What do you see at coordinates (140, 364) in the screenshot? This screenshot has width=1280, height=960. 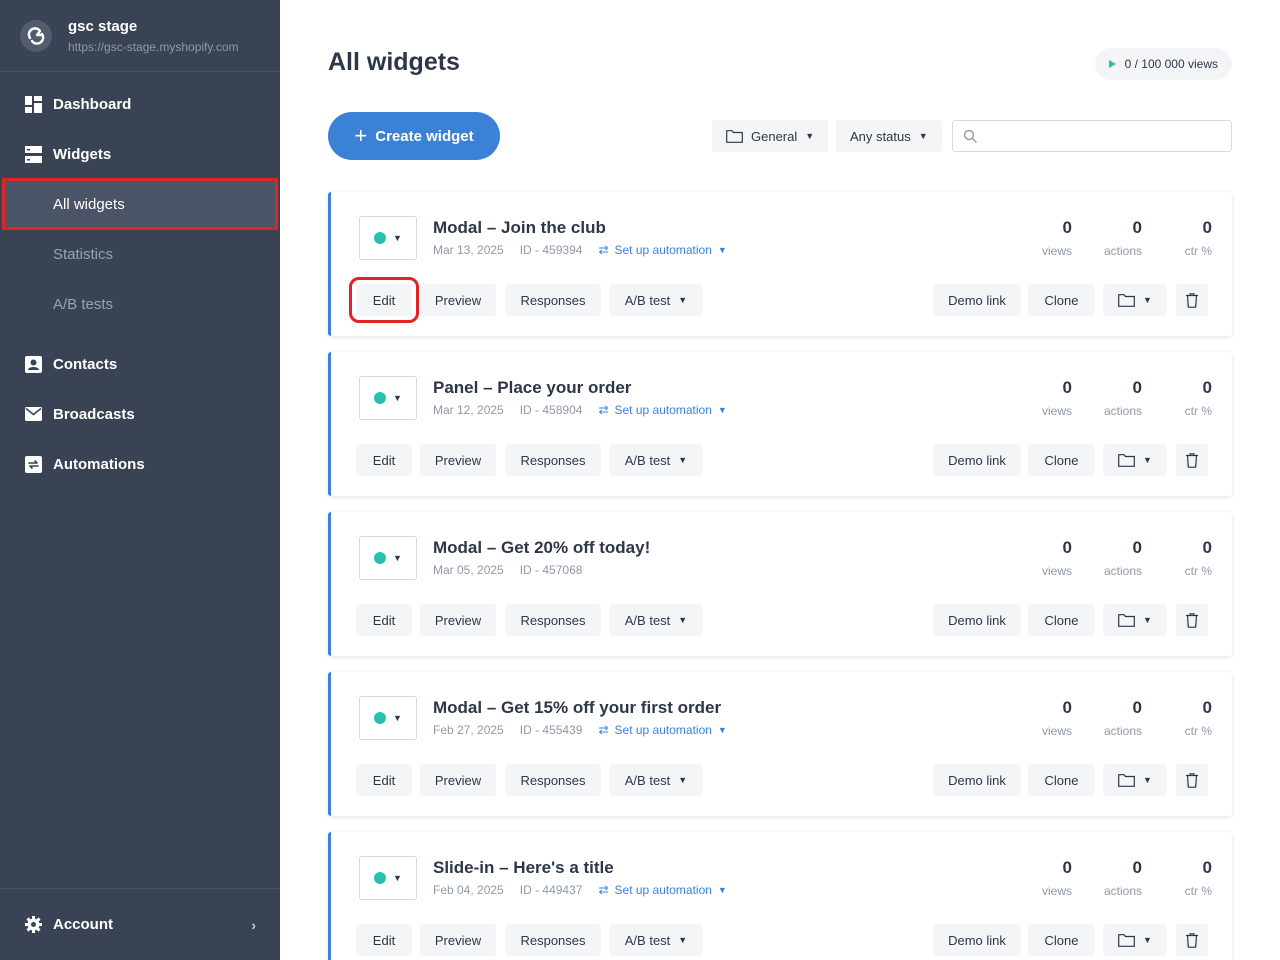 I see `sidebar-item-contacts: Contacts` at bounding box center [140, 364].